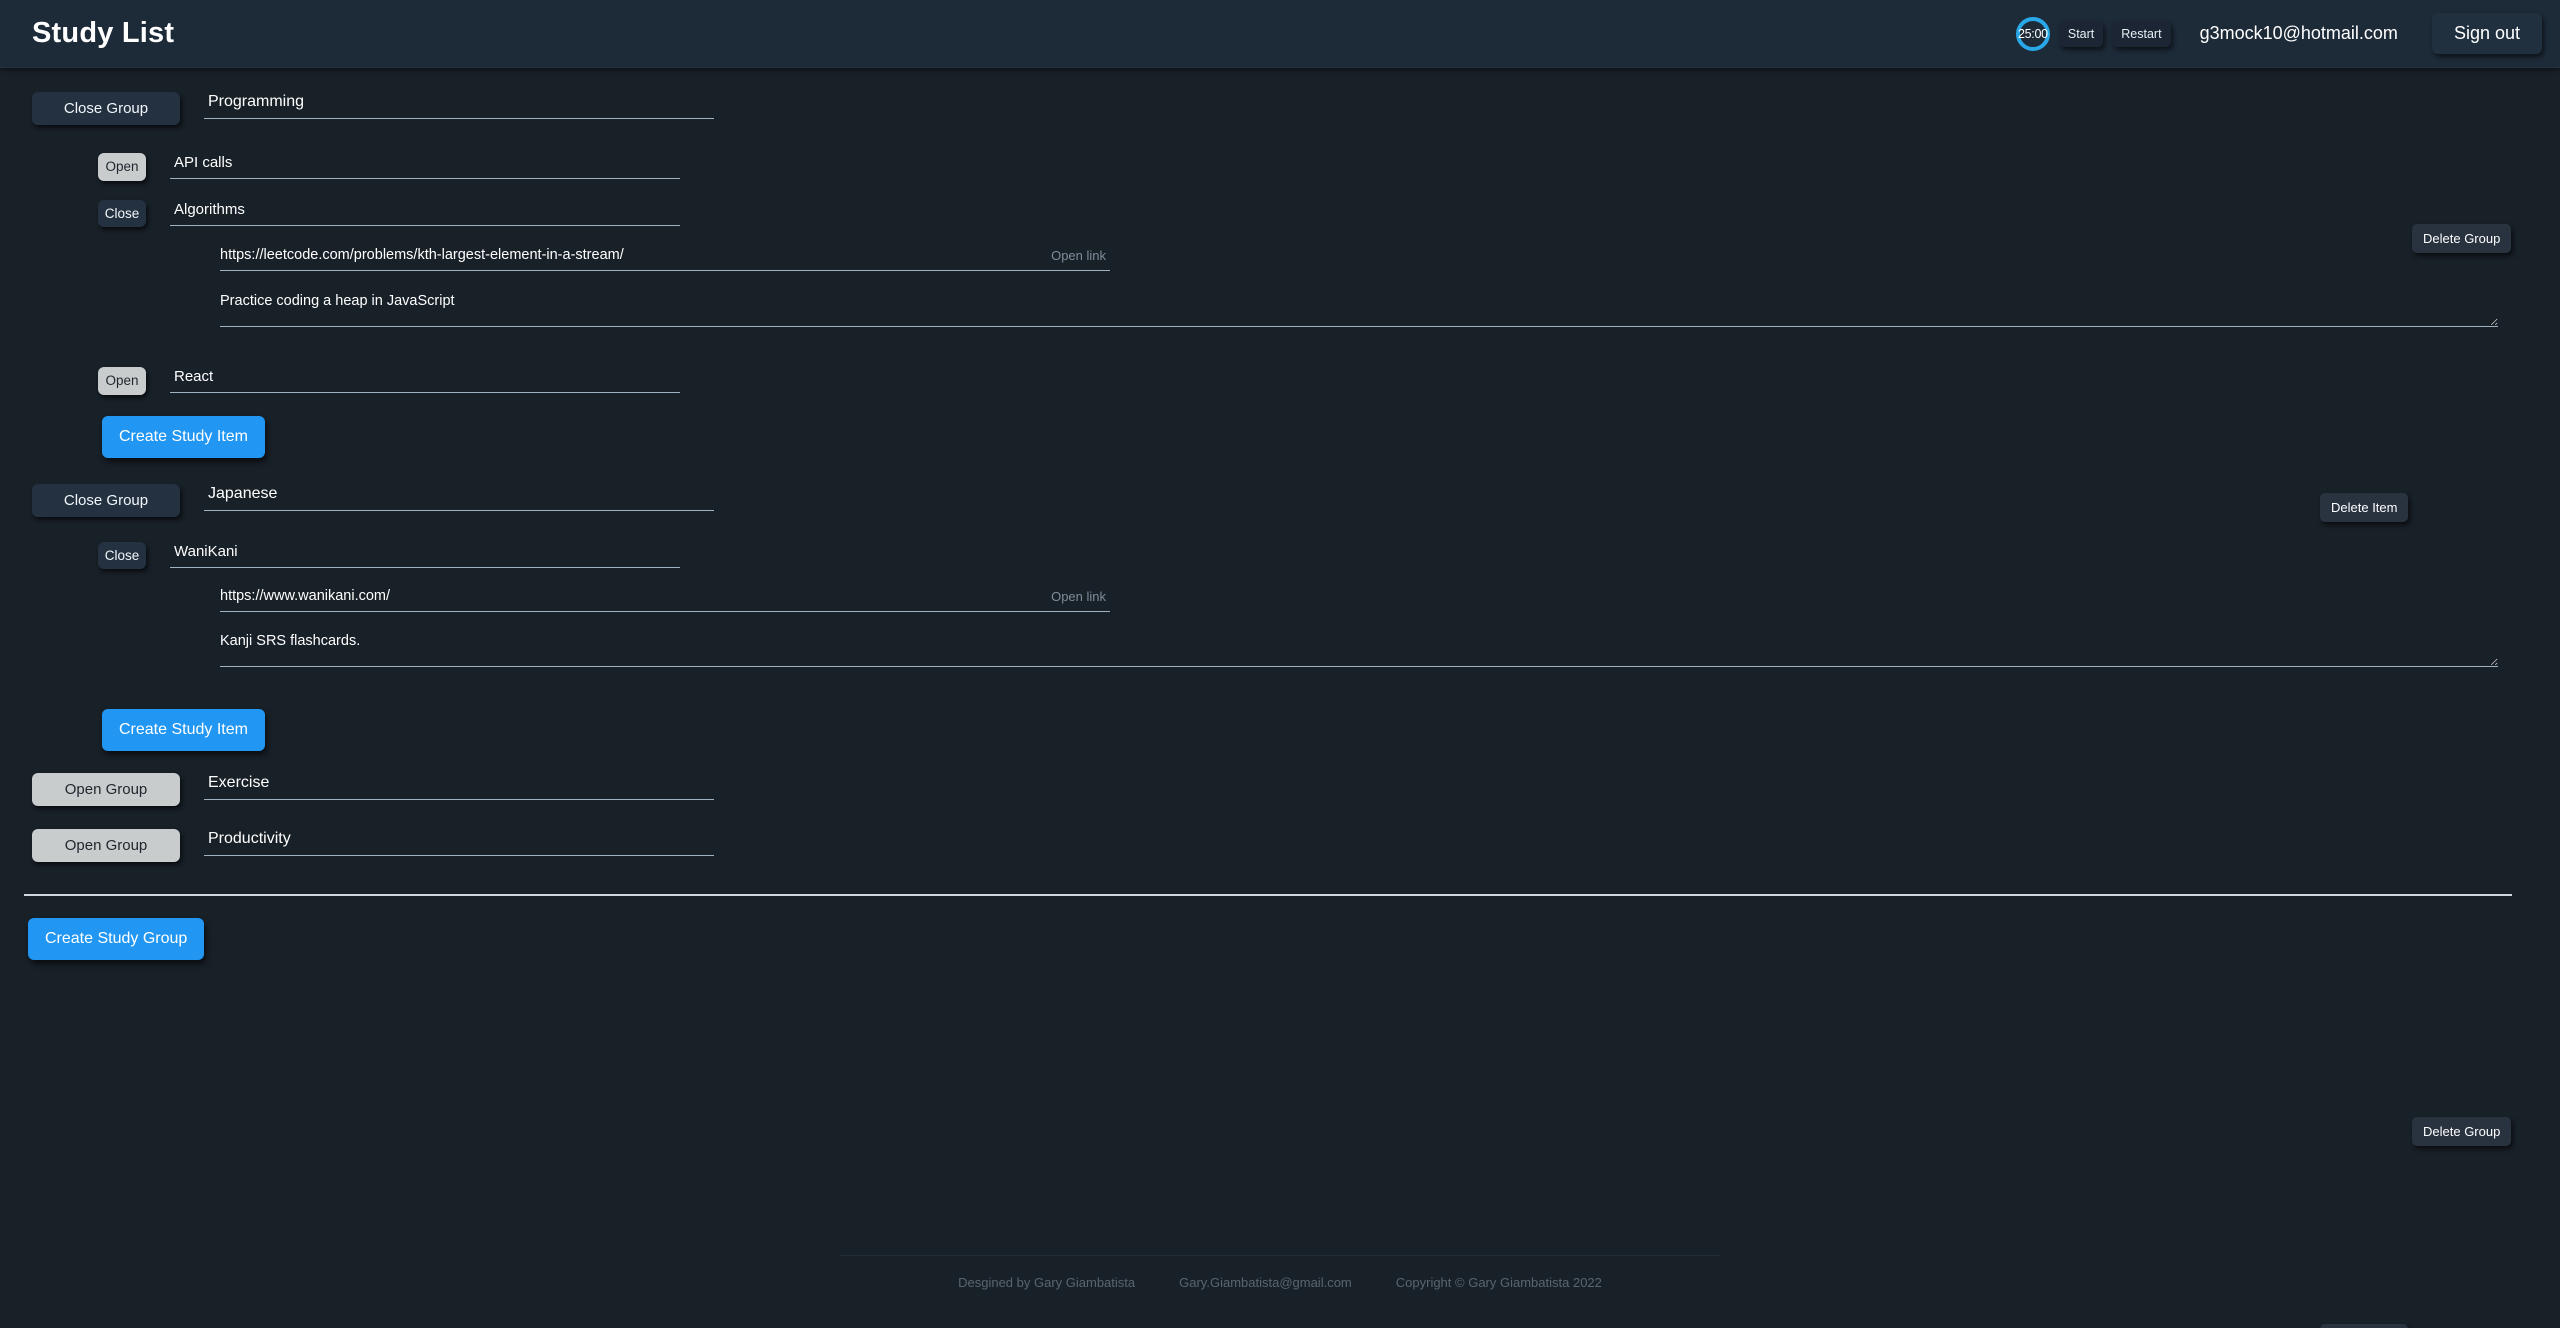  I want to click on study-item-details: Open link Kanji SRS flashcards., so click(1390, 627).